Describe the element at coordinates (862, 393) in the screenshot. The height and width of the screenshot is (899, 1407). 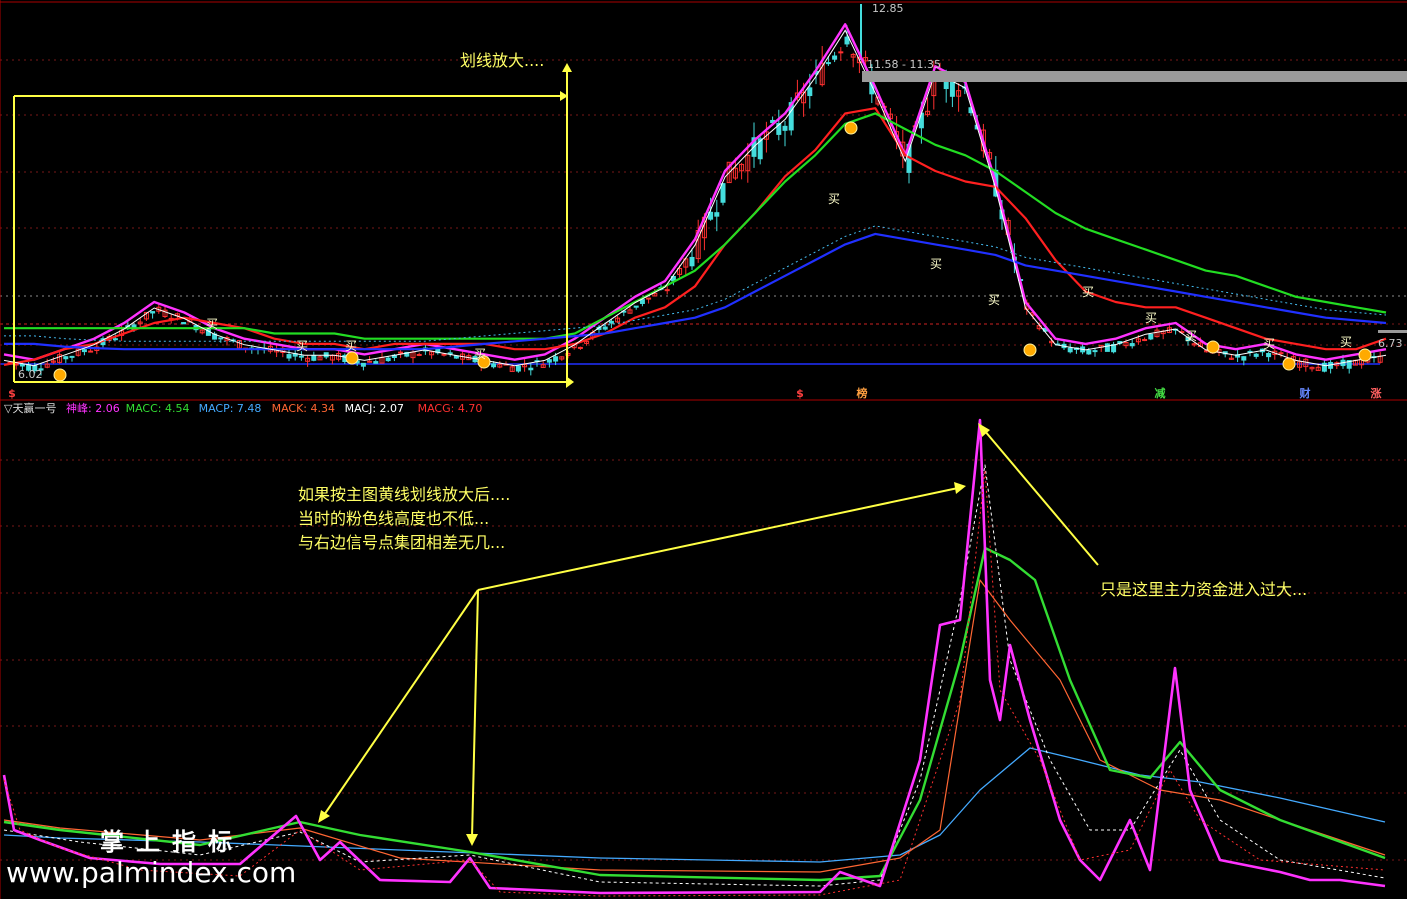
I see `badge: 榜` at that location.